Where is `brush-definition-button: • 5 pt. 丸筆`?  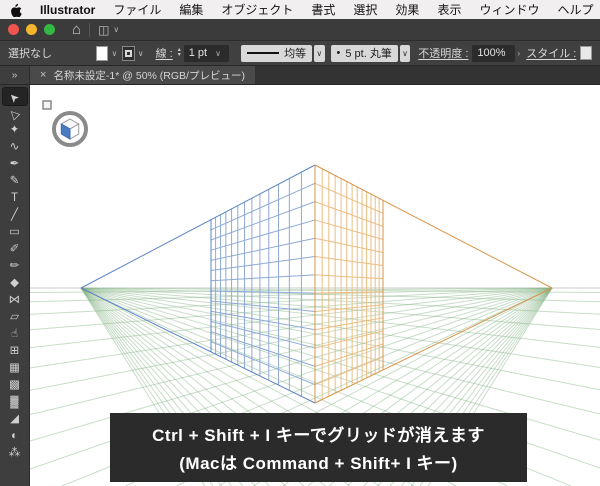 brush-definition-button: • 5 pt. 丸筆 is located at coordinates (364, 53).